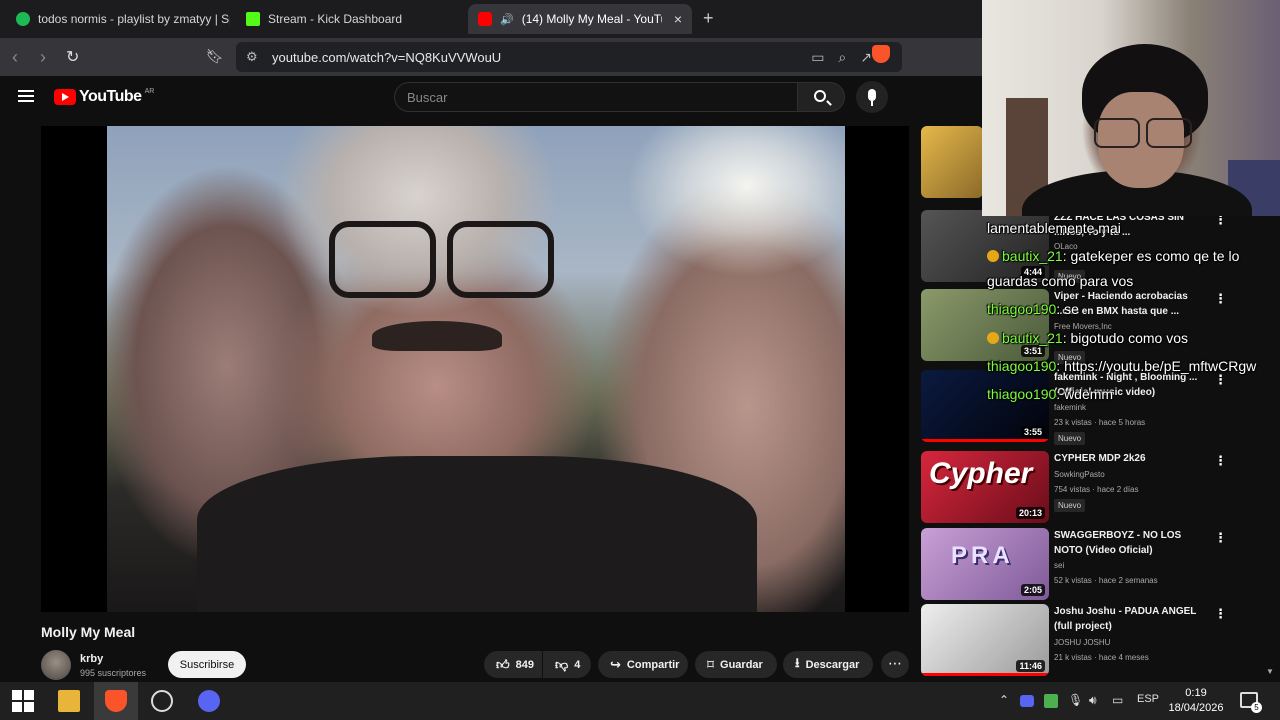  Describe the element at coordinates (985, 487) in the screenshot. I see `recommendation-thumbnail: Cypher 20:13` at that location.